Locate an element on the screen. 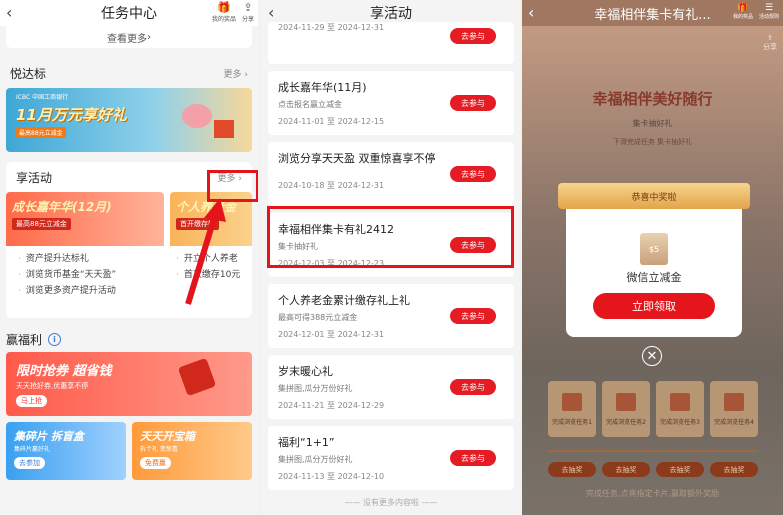 Image resolution: width=783 pixels, height=515 pixels. task-card: 完成浏览任务2 is located at coordinates (626, 409).